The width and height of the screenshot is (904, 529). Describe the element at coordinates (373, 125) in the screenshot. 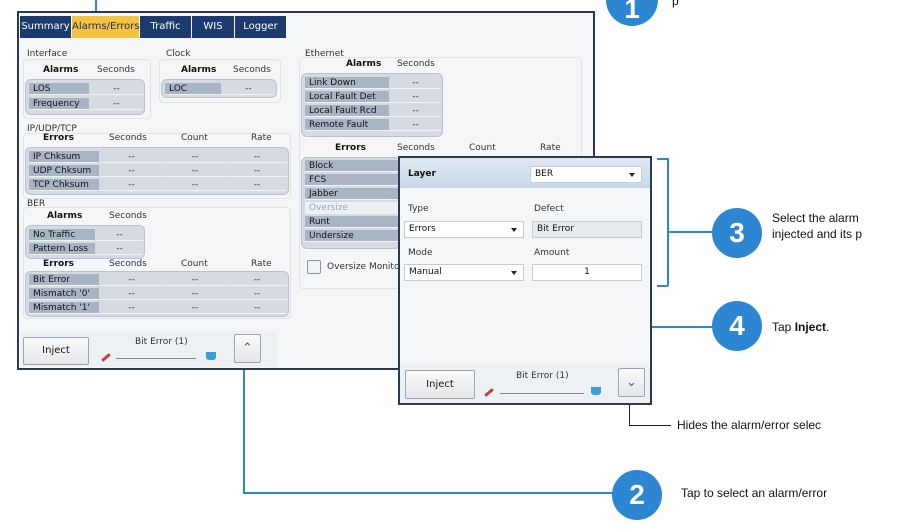

I see `table-row: Remote Fault --` at that location.